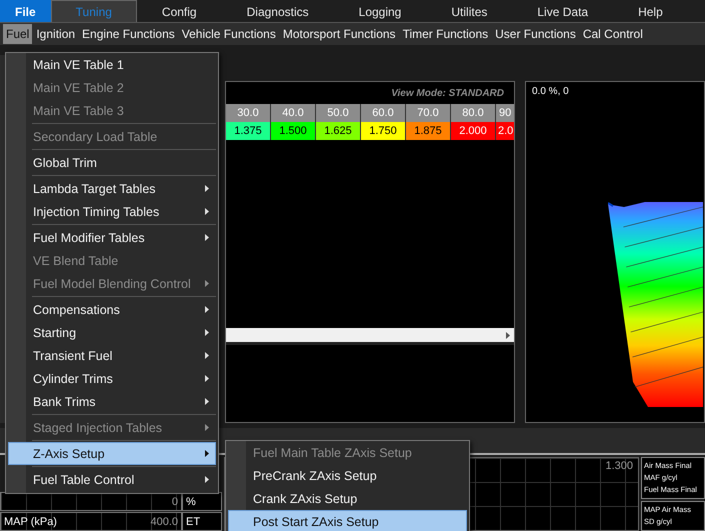 This screenshot has width=705, height=531. What do you see at coordinates (55, 34) in the screenshot?
I see `menu-item: Ignition` at bounding box center [55, 34].